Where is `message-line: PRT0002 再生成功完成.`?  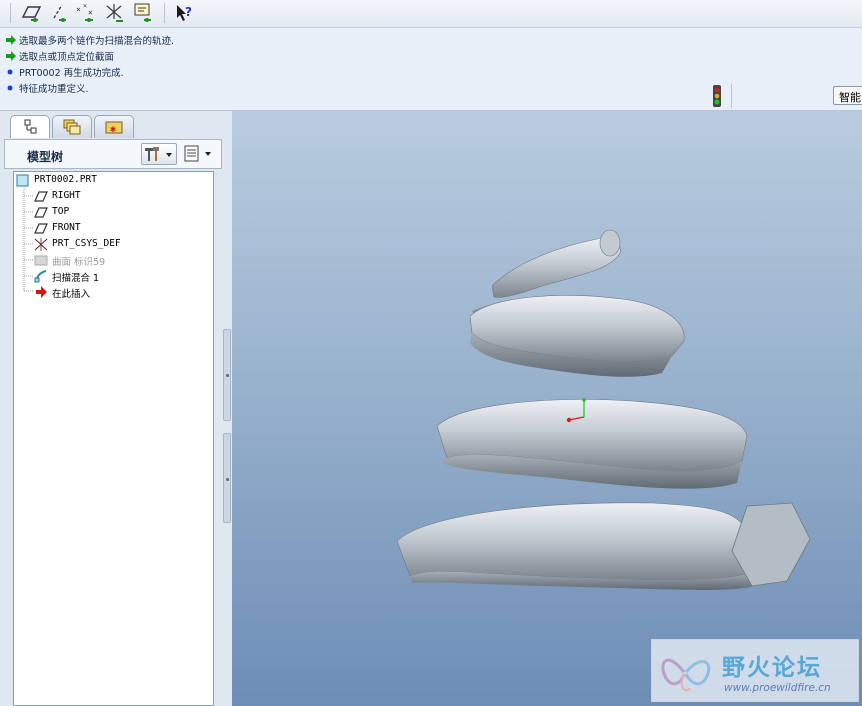
message-line: PRT0002 再生成功完成. is located at coordinates (65, 72).